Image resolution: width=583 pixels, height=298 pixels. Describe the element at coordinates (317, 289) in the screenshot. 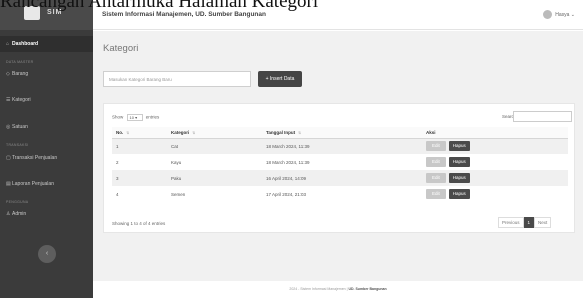

I see `footer-text: 2024 - Sistem Informasi Manajemen` at that location.